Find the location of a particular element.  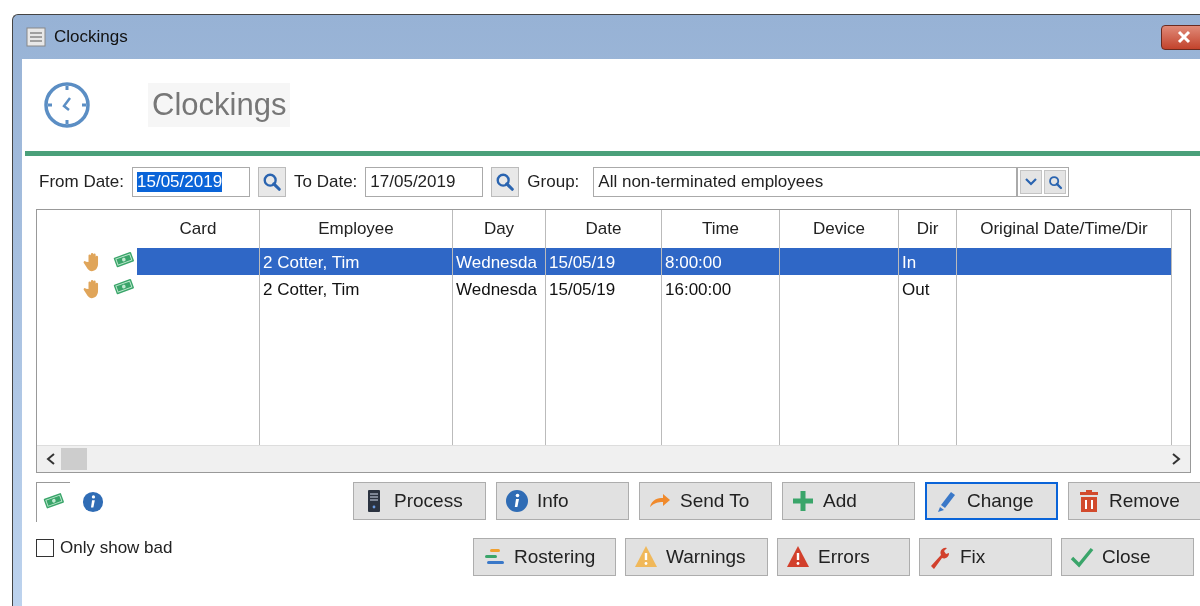

close-button is located at coordinates (1180, 37).